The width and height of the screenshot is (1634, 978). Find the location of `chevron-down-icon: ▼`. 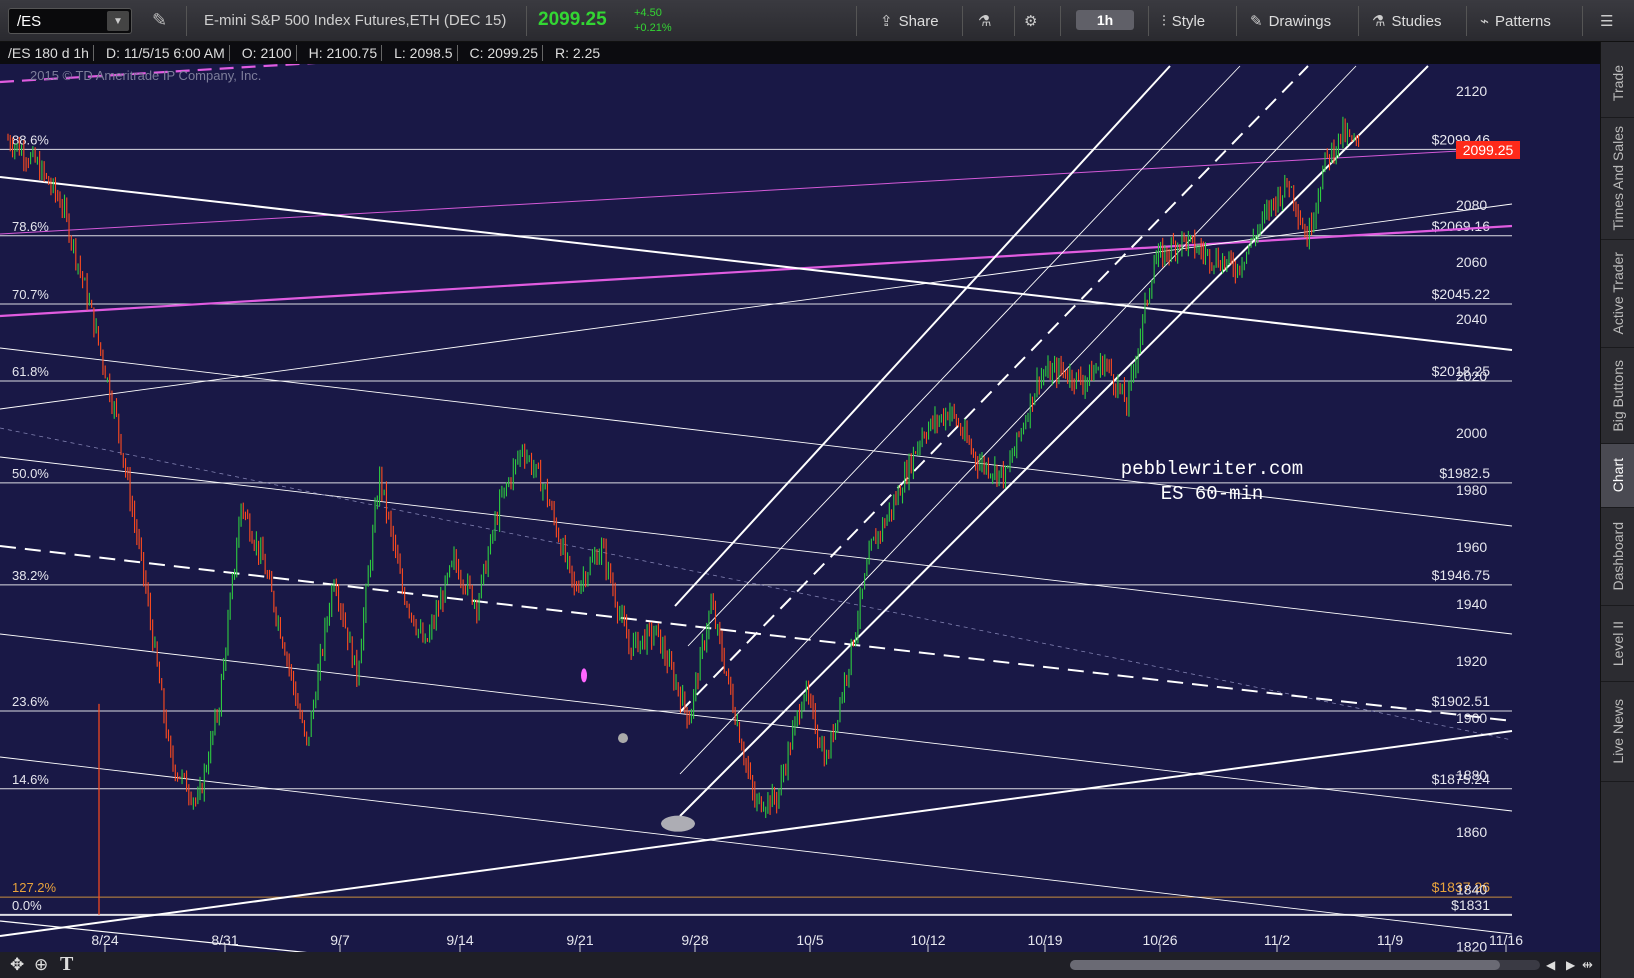

chevron-down-icon: ▼ is located at coordinates (118, 21).